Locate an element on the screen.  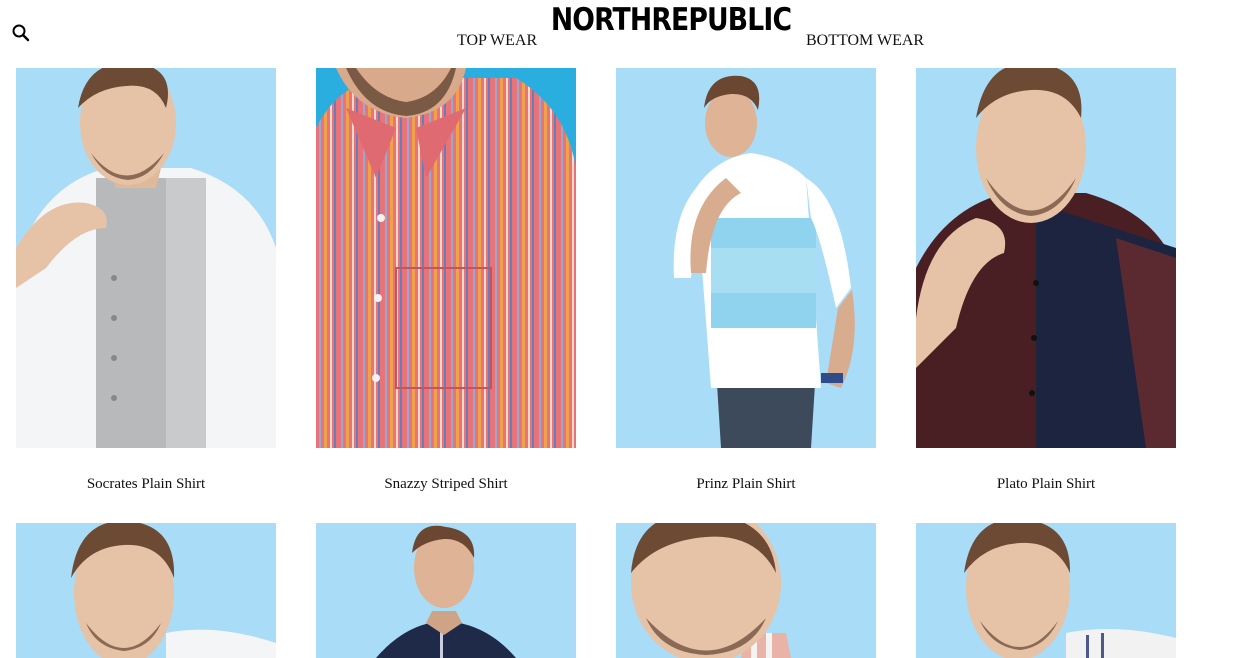
brand-logo: NORTHREPUBLIC is located at coordinates (671, 20).